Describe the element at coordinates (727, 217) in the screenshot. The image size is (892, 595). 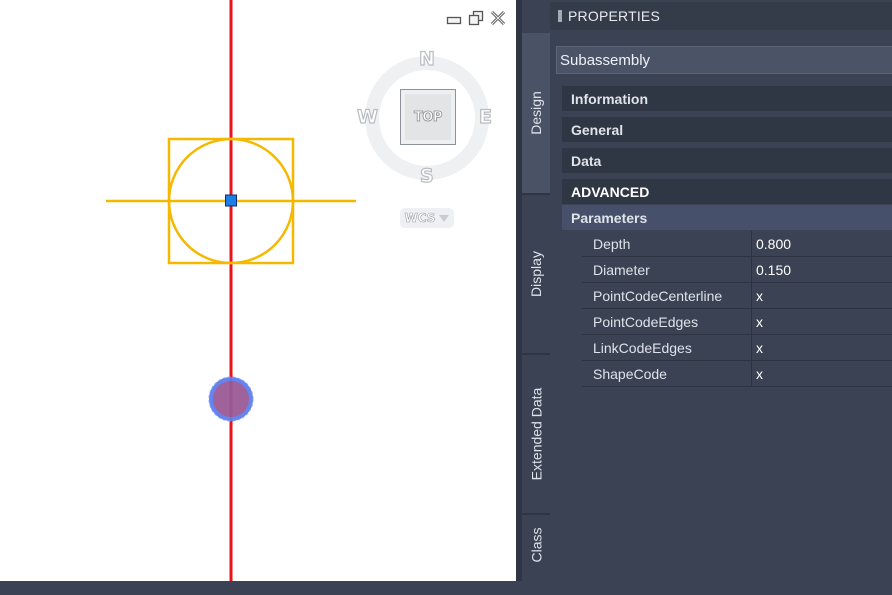
I see `section-parameters: Parameters` at that location.